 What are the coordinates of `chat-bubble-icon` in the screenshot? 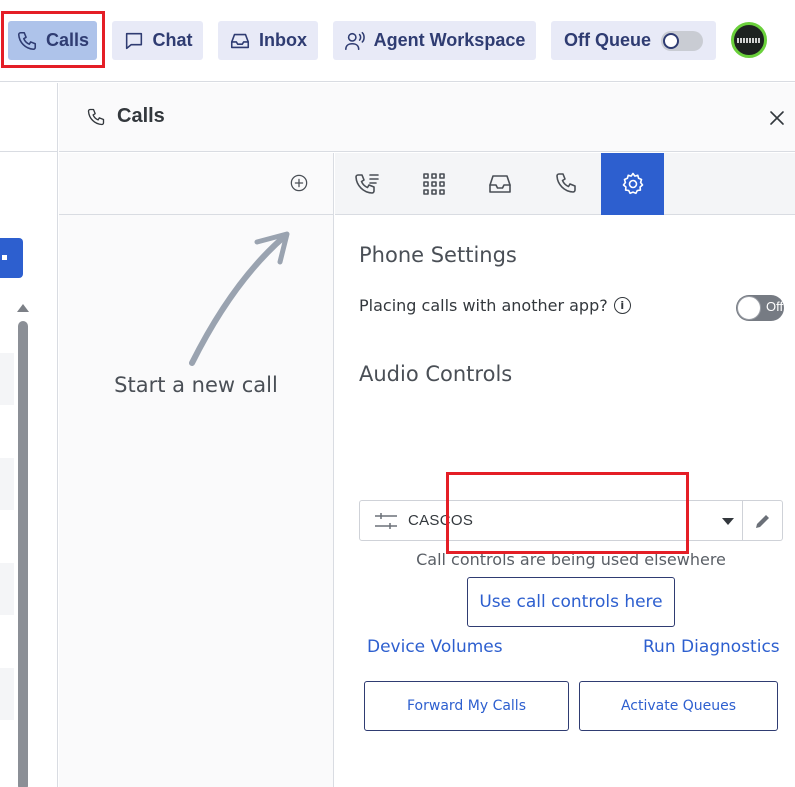 It's located at (133, 40).